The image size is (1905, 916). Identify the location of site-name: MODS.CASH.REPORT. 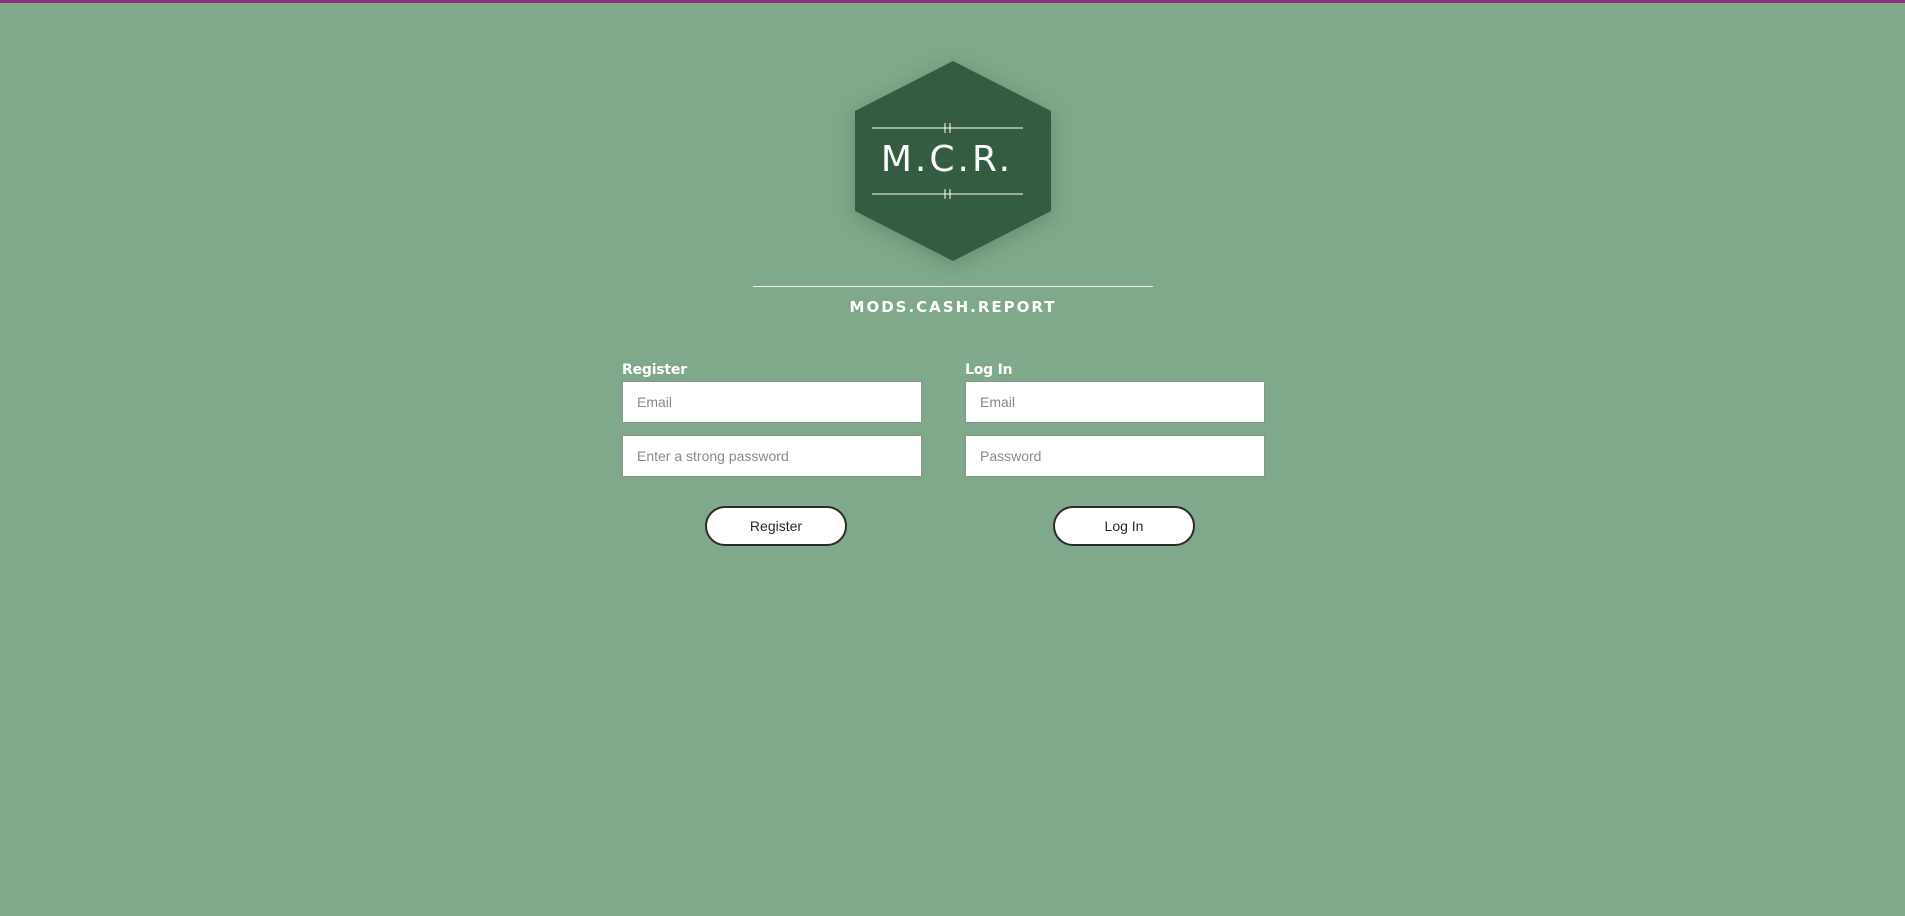
(953, 307).